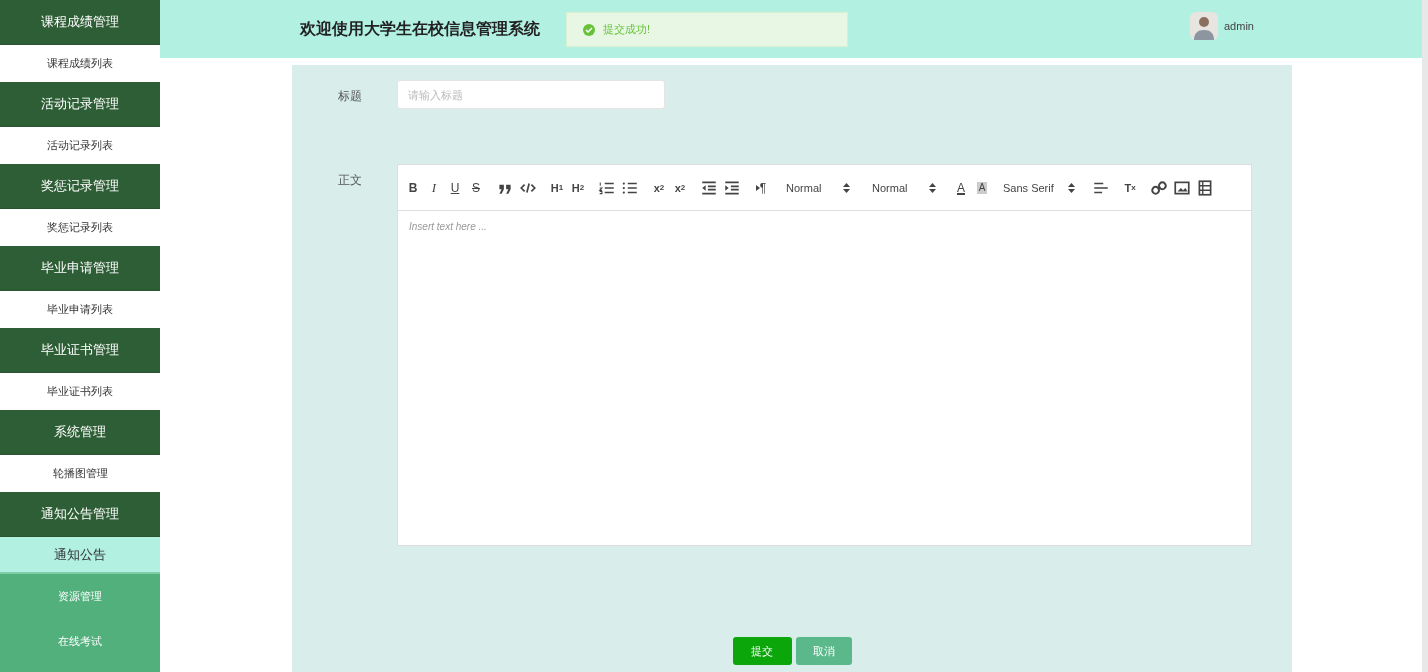 This screenshot has width=1428, height=672. Describe the element at coordinates (1239, 26) in the screenshot. I see `user-name: admin` at that location.